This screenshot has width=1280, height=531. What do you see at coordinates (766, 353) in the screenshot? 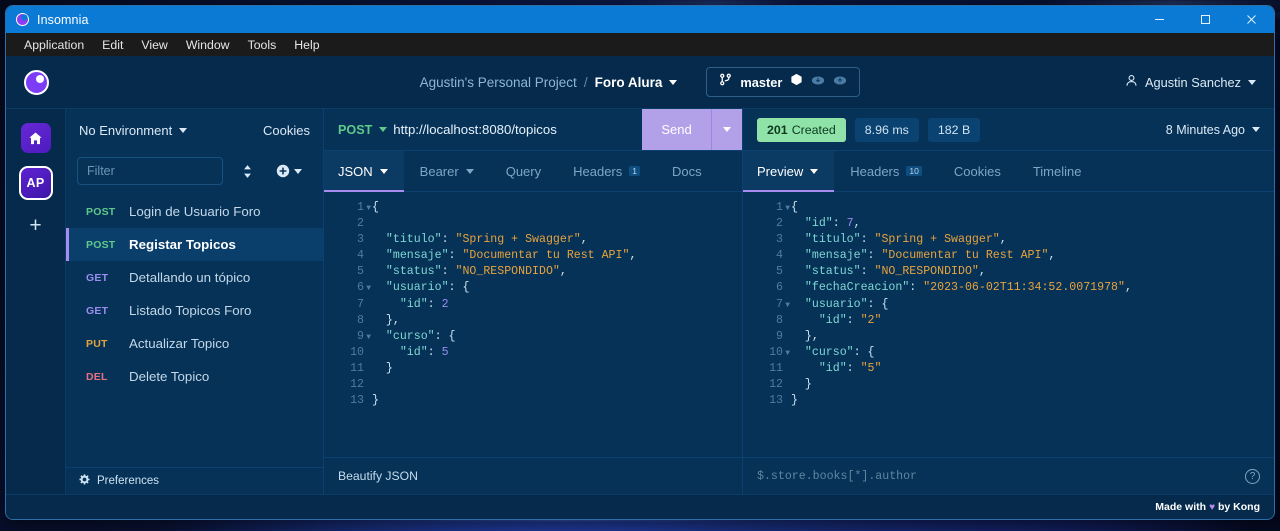
I see `line-number: 10 ▼` at bounding box center [766, 353].